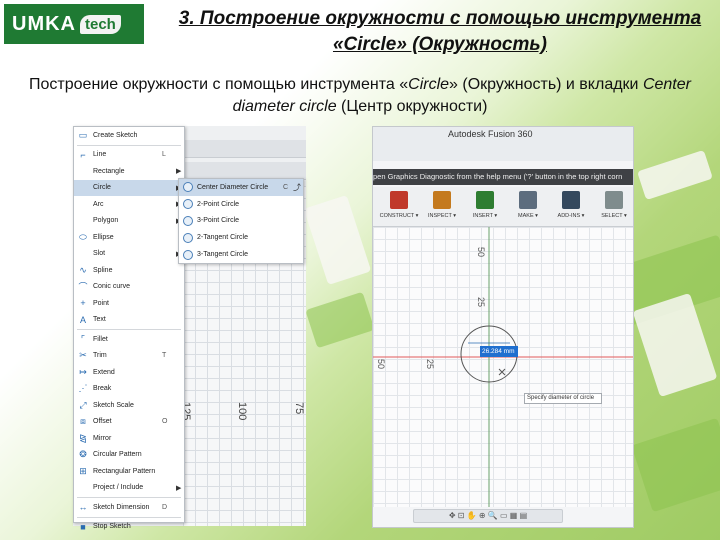 This screenshot has width=720, height=540. Describe the element at coordinates (442, 205) in the screenshot. I see `toolbar-inspect: INSPECT ▾` at that location.